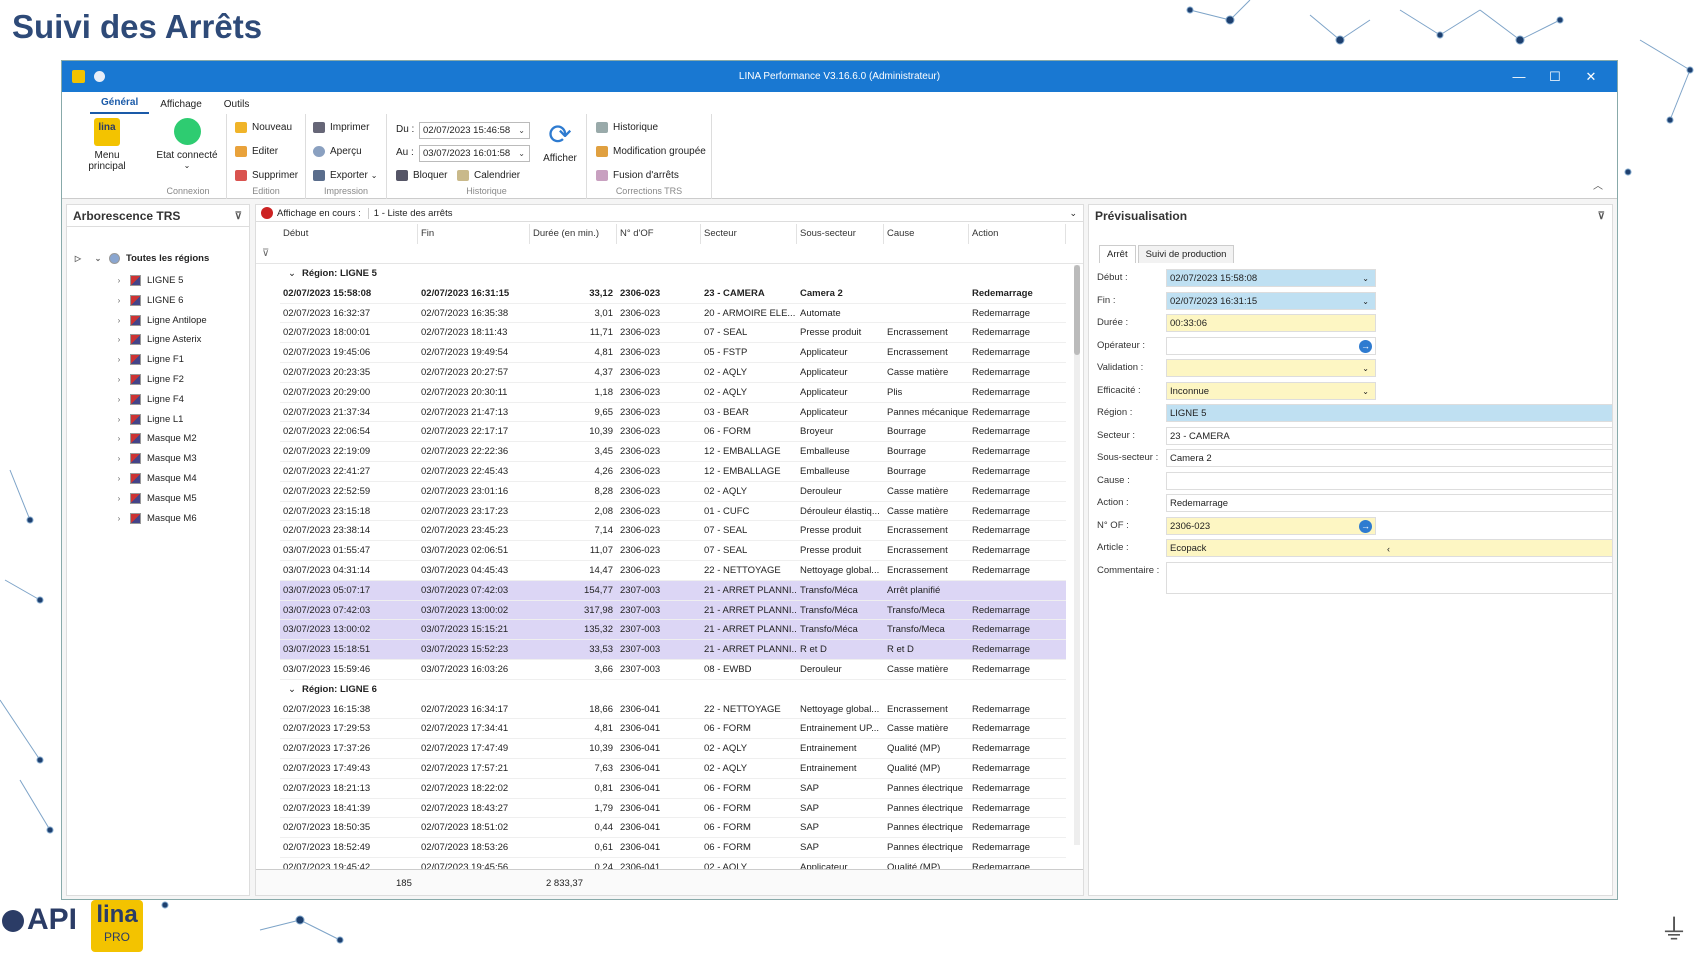 This screenshot has height=956, width=1700. I want to click on imprimer-button: Imprimer, so click(341, 127).